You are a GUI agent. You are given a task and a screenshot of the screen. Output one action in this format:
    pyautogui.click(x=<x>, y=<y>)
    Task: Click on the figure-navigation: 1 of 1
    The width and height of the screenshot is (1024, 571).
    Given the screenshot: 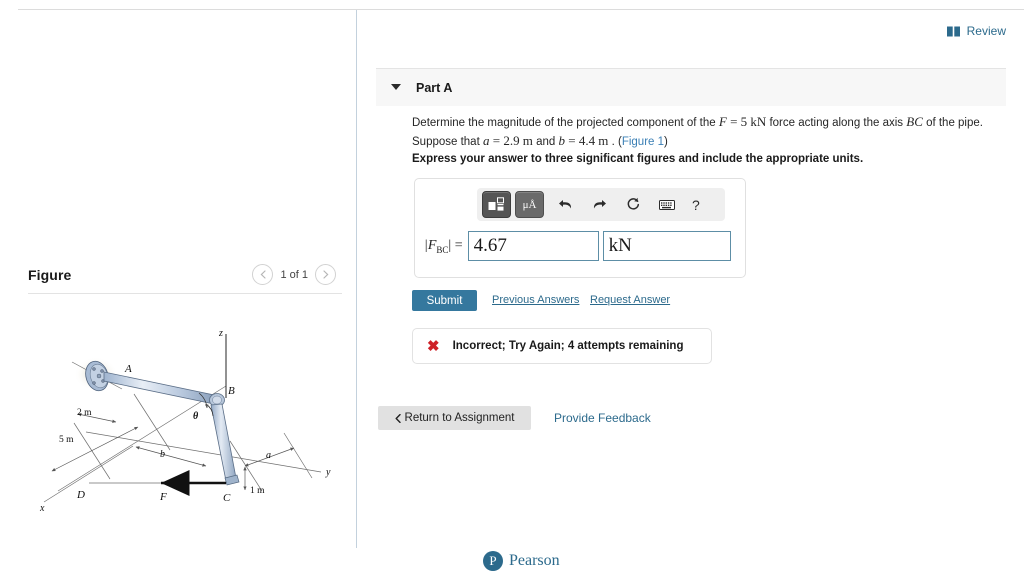 What is the action you would take?
    pyautogui.click(x=294, y=274)
    